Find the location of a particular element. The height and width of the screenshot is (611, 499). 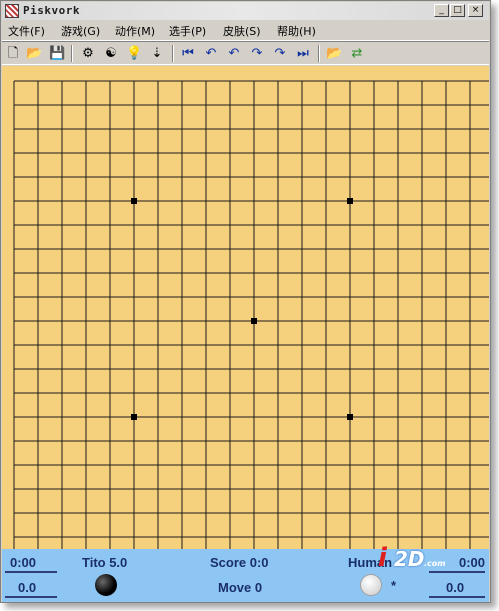

menu-file: 文件(F) is located at coordinates (26, 31).